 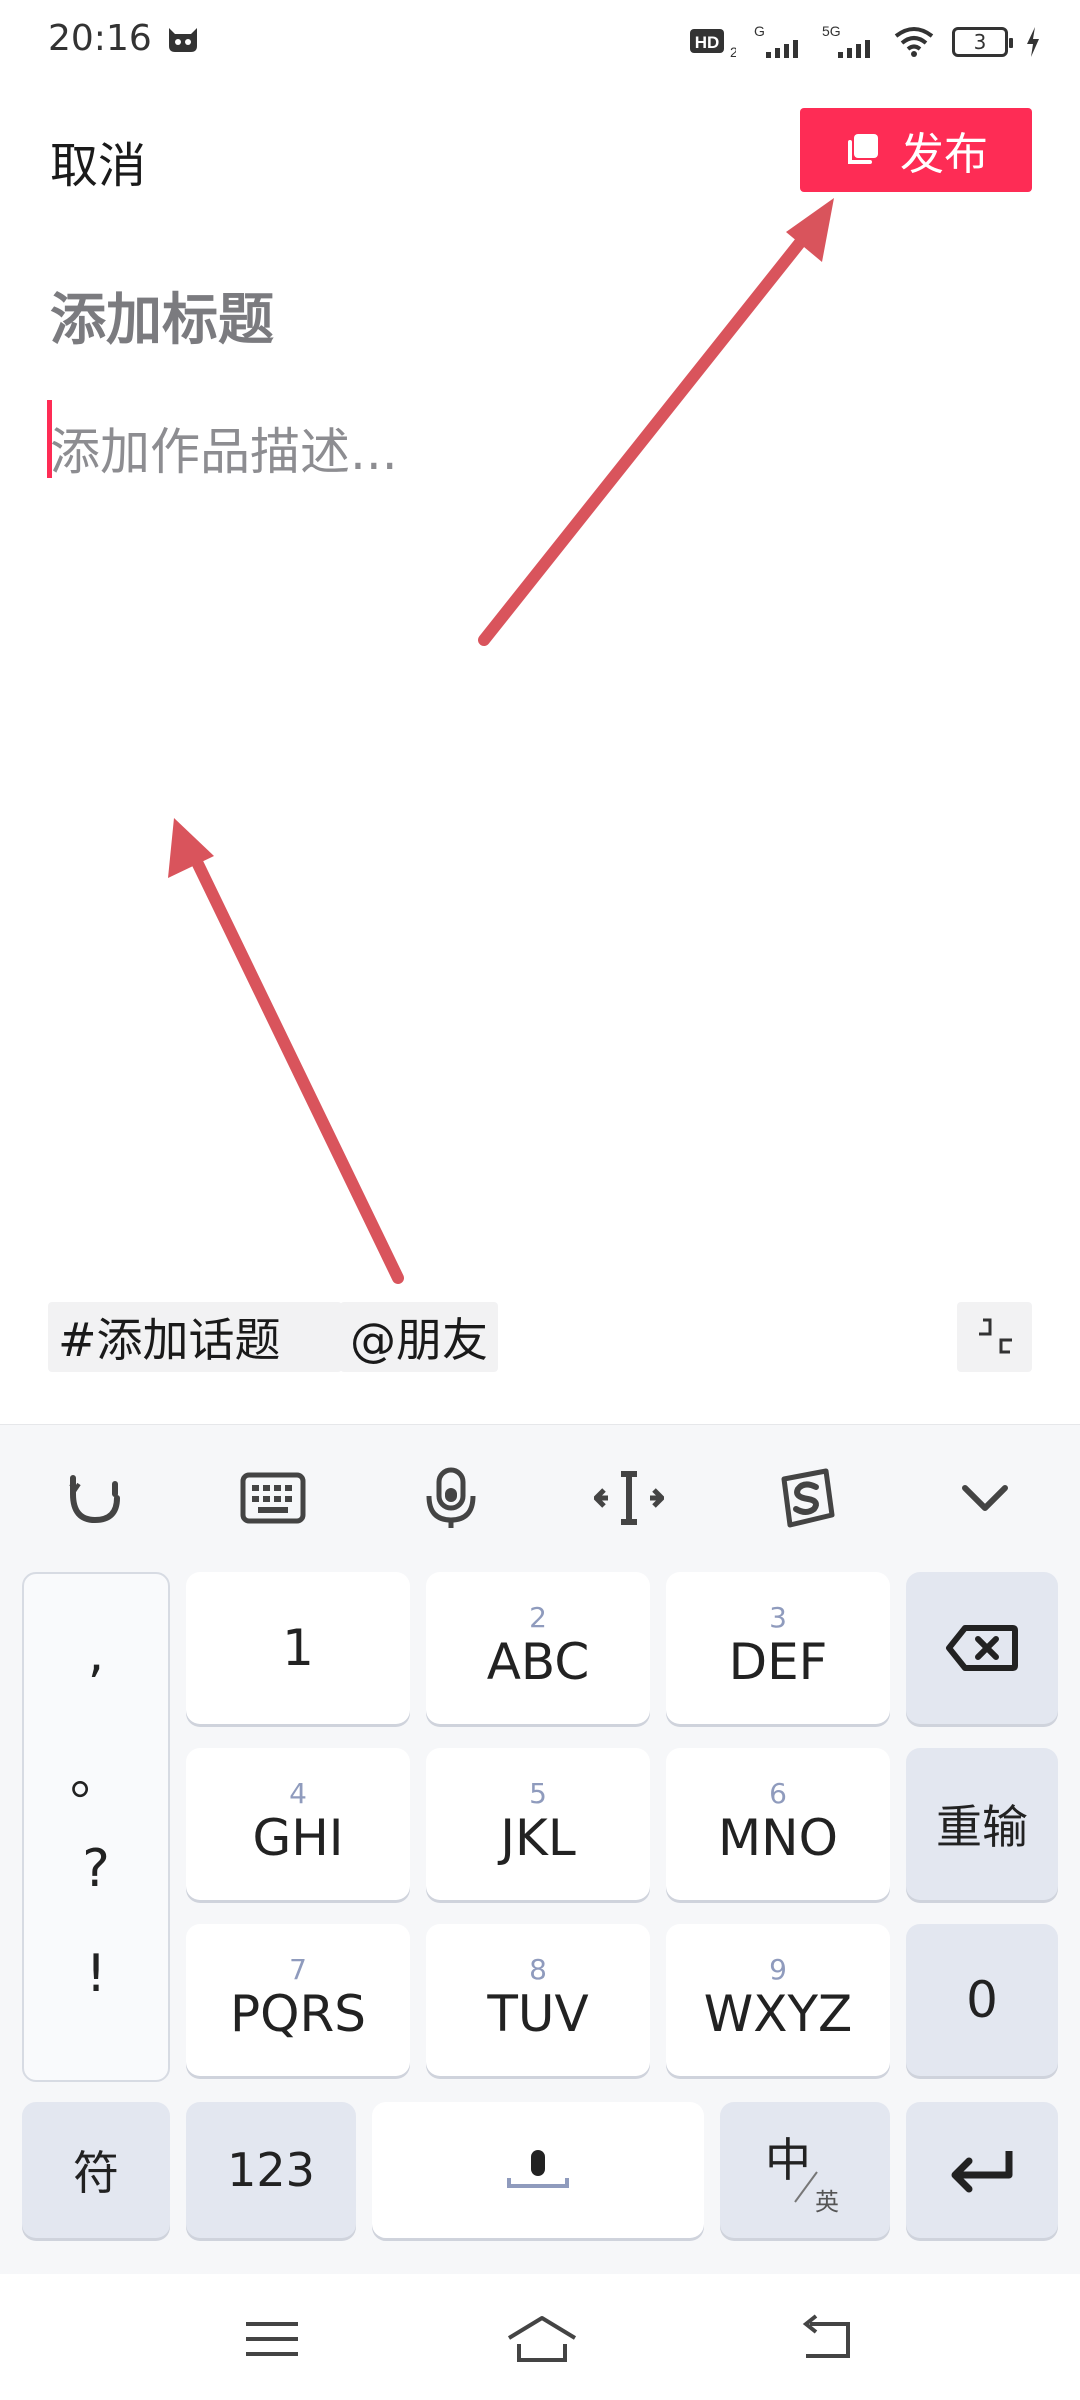 I want to click on key-9-wxyz: 9 WXYZ, so click(x=778, y=2000).